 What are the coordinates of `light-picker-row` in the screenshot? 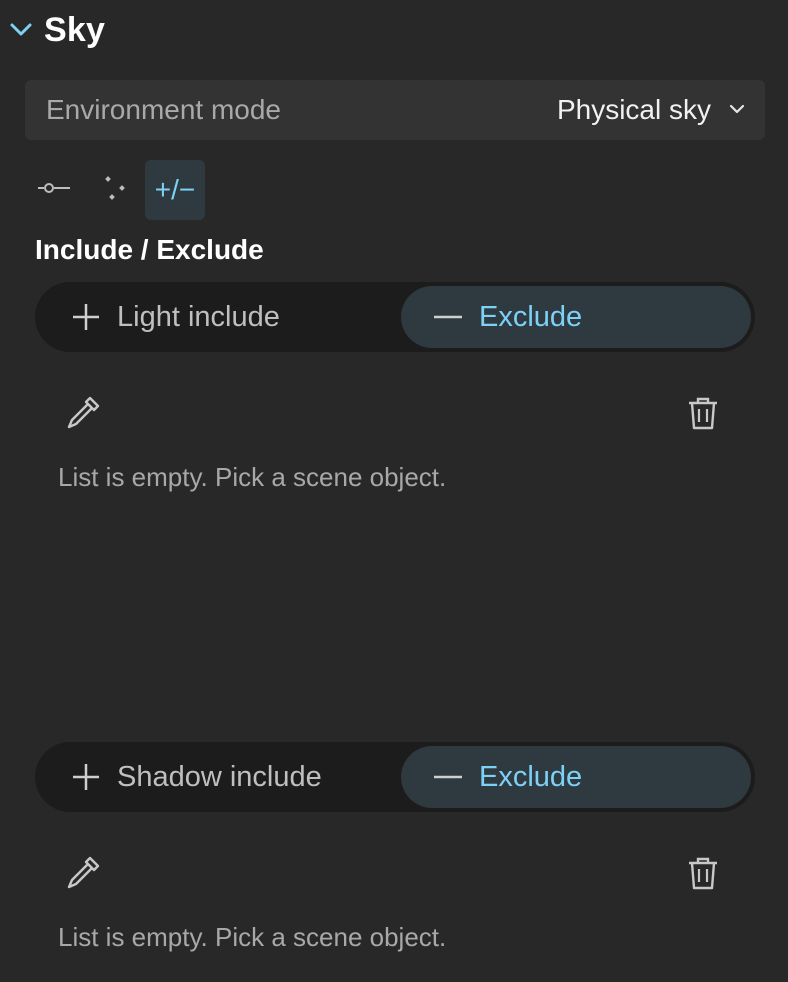 It's located at (393, 415).